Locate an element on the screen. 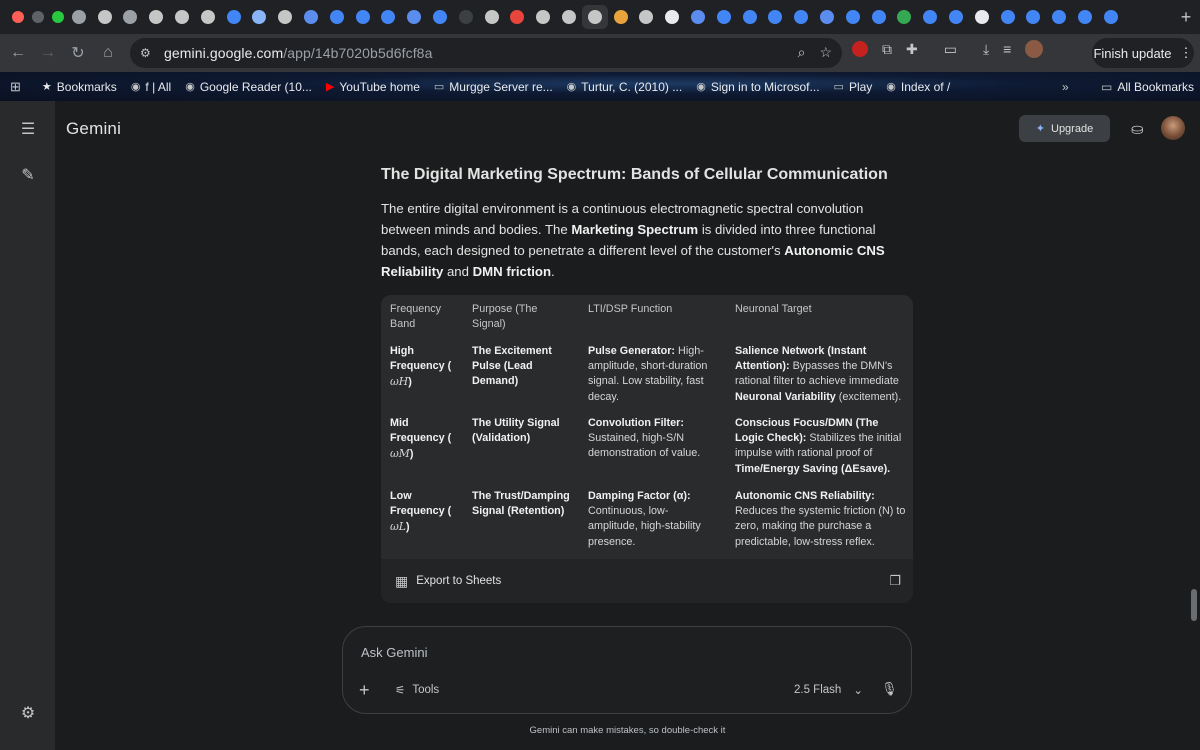 The height and width of the screenshot is (750, 1200). settings-gear-icon: ⚙ is located at coordinates (28, 713).